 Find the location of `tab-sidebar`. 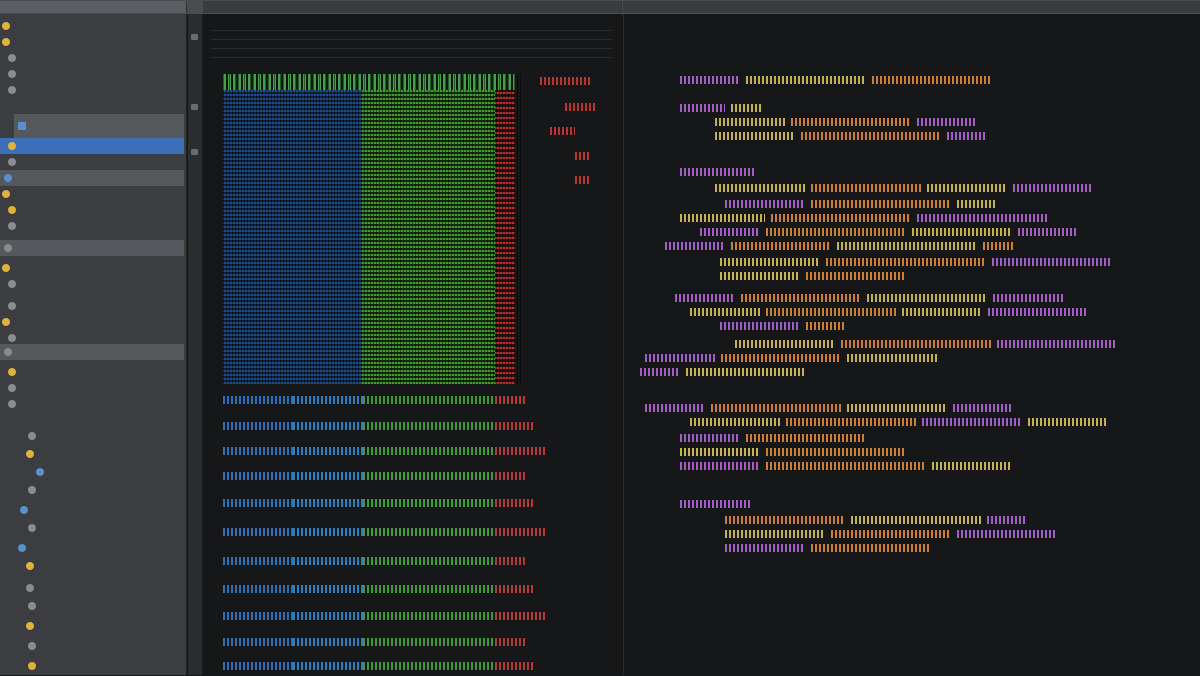

tab-sidebar is located at coordinates (93, 7).